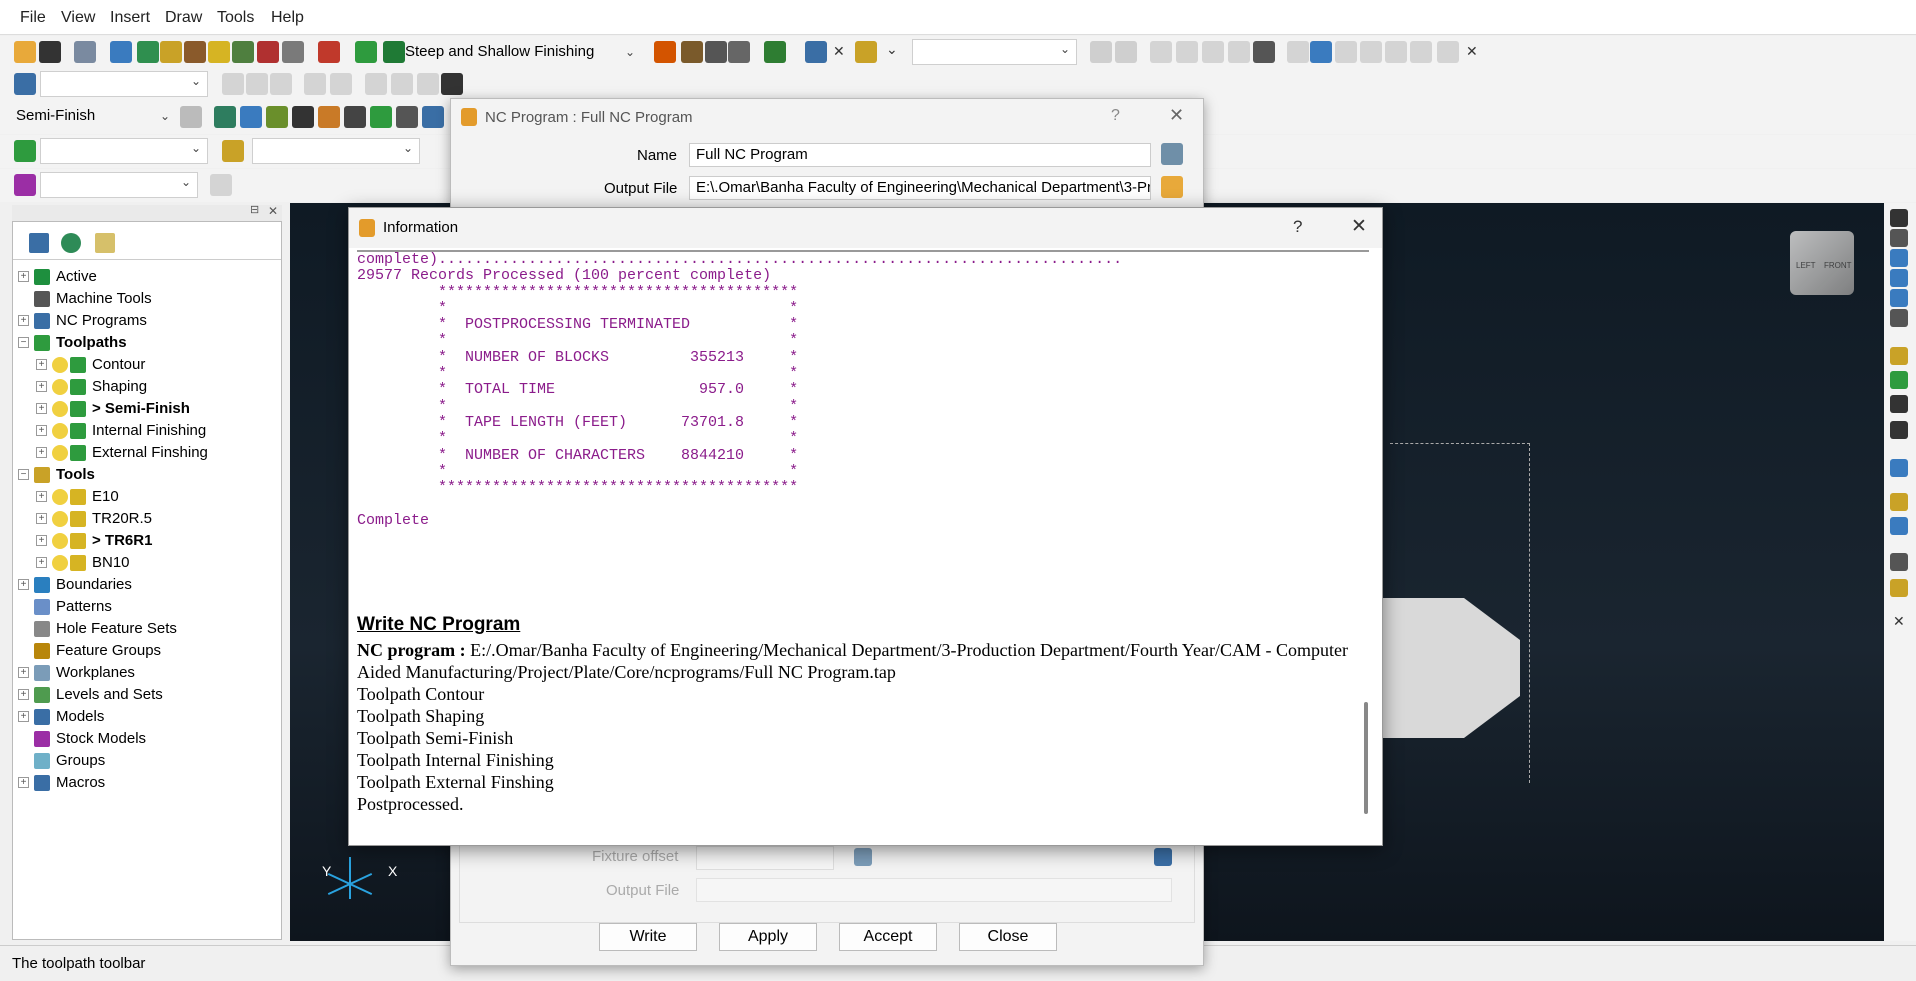 Image resolution: width=1916 pixels, height=981 pixels. What do you see at coordinates (25, 52) in the screenshot?
I see `open-icon` at bounding box center [25, 52].